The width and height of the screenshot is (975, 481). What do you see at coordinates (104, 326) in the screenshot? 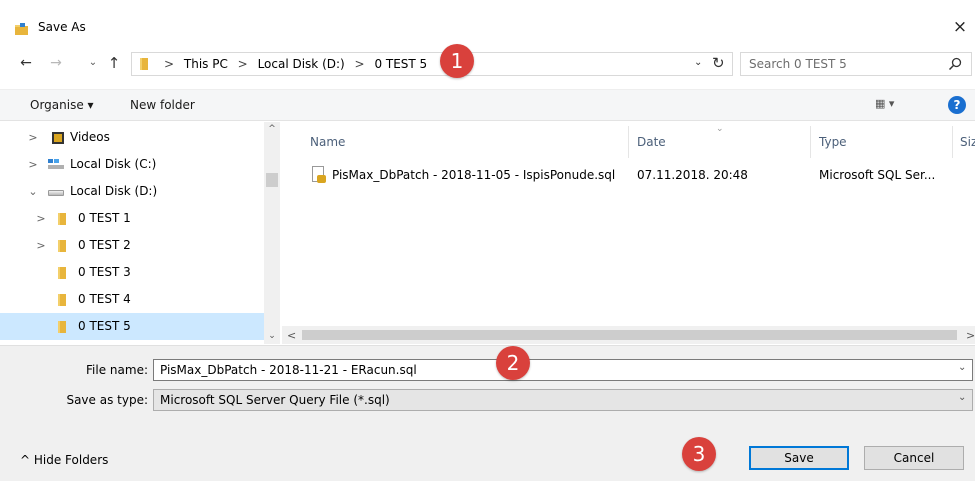
I see `tree-item-label: 0 TEST 5` at bounding box center [104, 326].